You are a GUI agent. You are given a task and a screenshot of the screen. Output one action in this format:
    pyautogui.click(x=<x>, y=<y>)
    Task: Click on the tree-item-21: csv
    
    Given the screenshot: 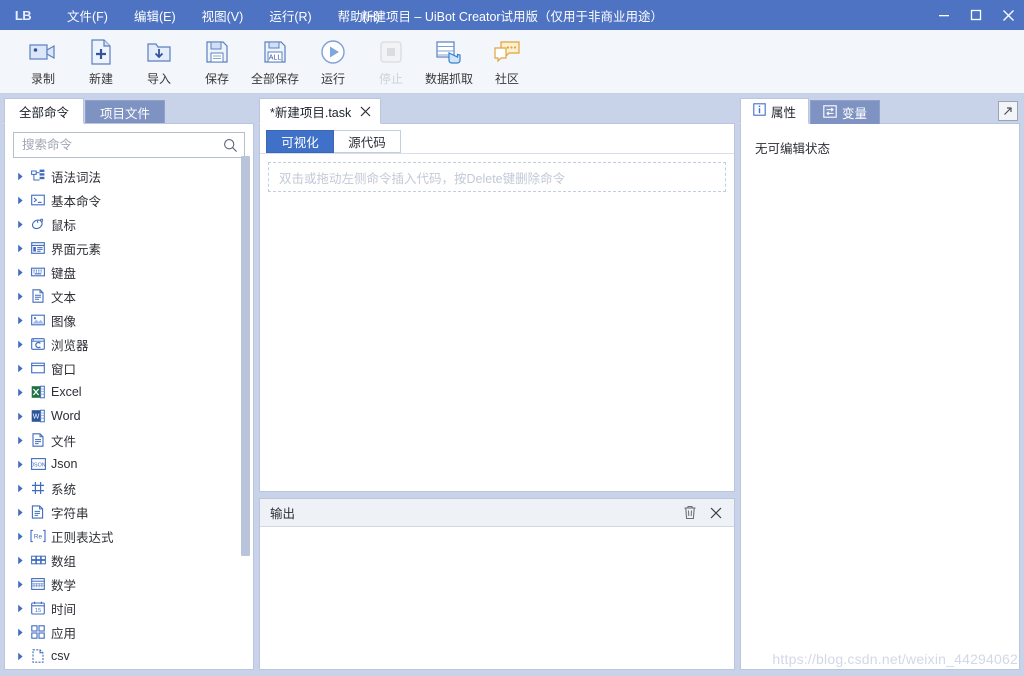 What is the action you would take?
    pyautogui.click(x=134, y=656)
    